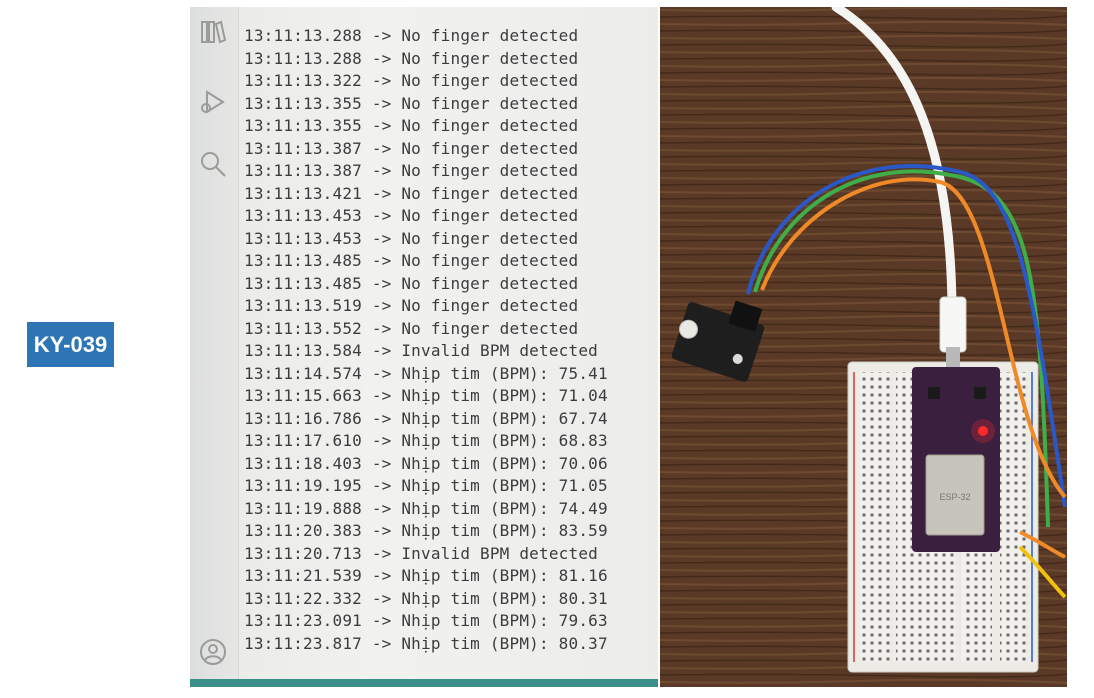  I want to click on ky-039-label-text: KY-039, so click(70, 344).